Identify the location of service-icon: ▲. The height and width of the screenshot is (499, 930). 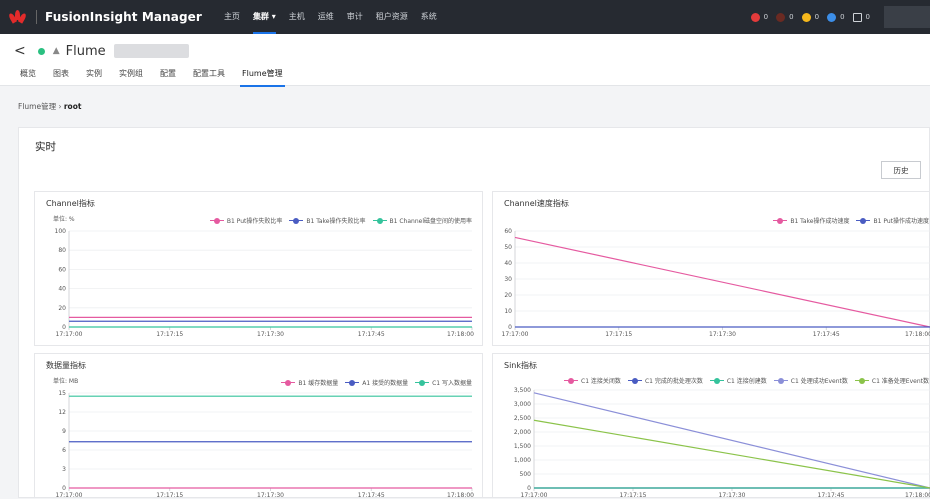
(56, 51).